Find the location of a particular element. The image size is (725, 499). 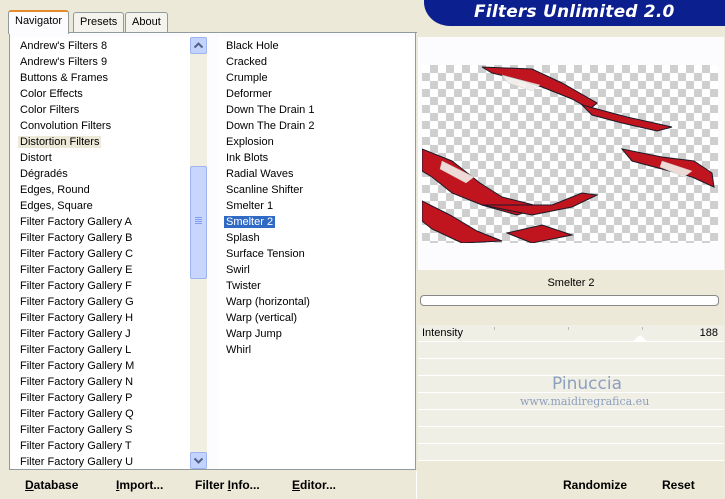

param-label: Intensity is located at coordinates (442, 333).